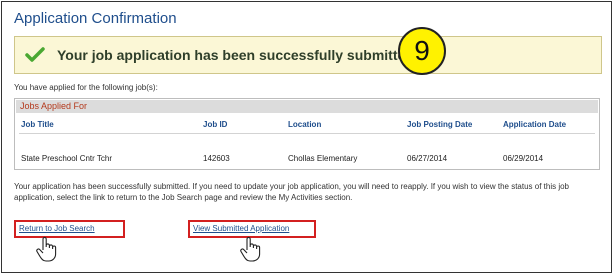 The height and width of the screenshot is (275, 615). What do you see at coordinates (523, 158) in the screenshot?
I see `cell-application-date: 06/29/2014` at bounding box center [523, 158].